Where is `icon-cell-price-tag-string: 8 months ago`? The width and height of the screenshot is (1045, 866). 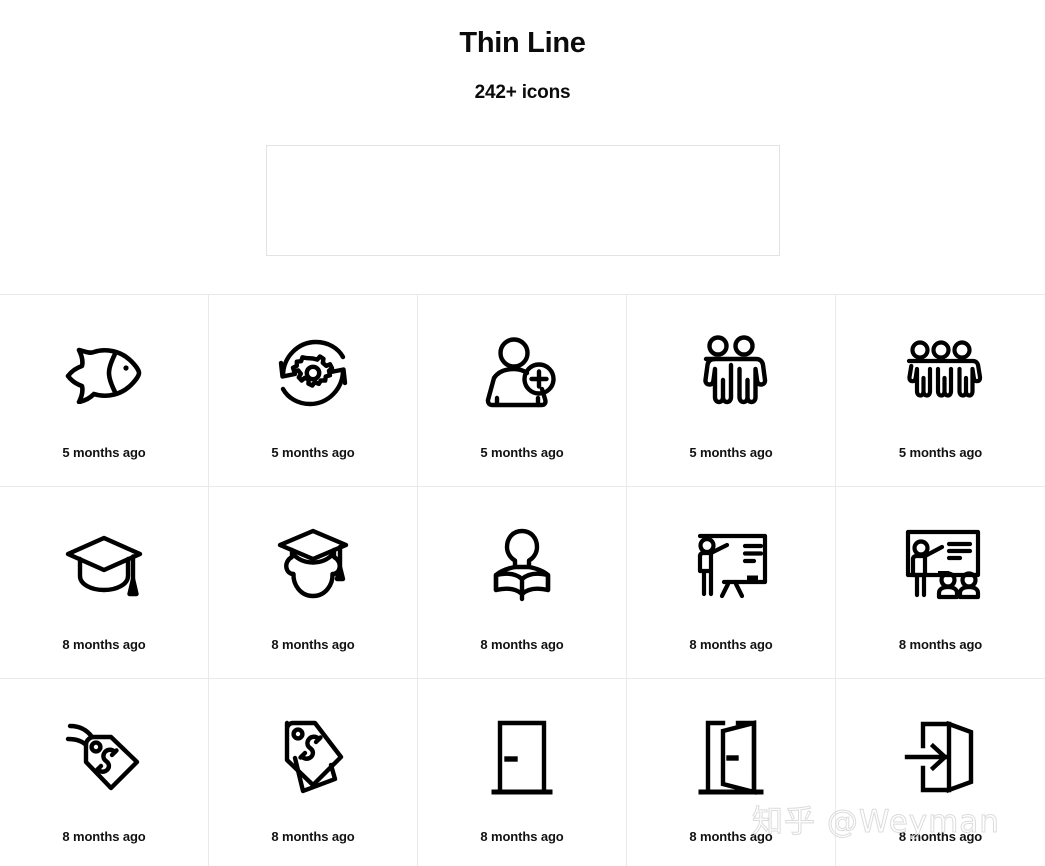 icon-cell-price-tag-string: 8 months ago is located at coordinates (104, 772).